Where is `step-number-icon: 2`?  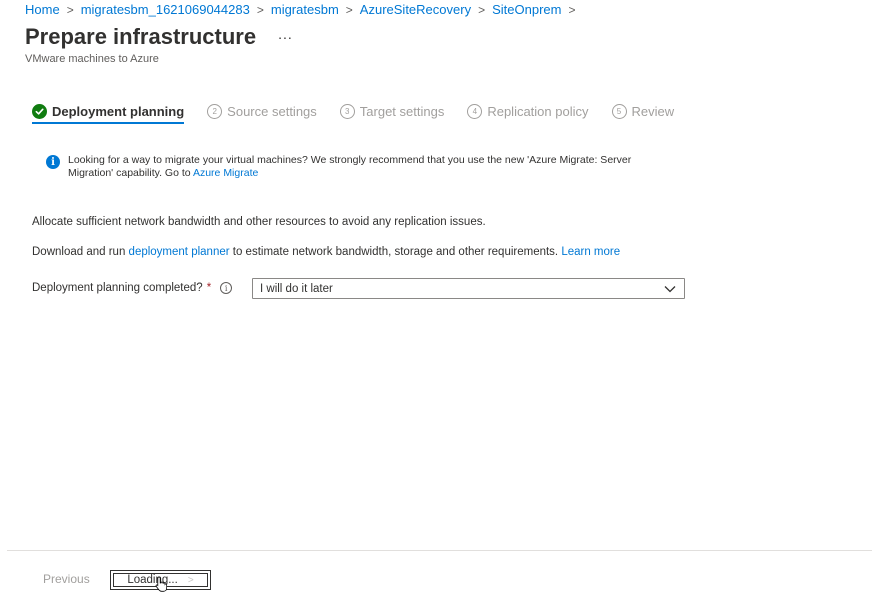 step-number-icon: 2 is located at coordinates (215, 111).